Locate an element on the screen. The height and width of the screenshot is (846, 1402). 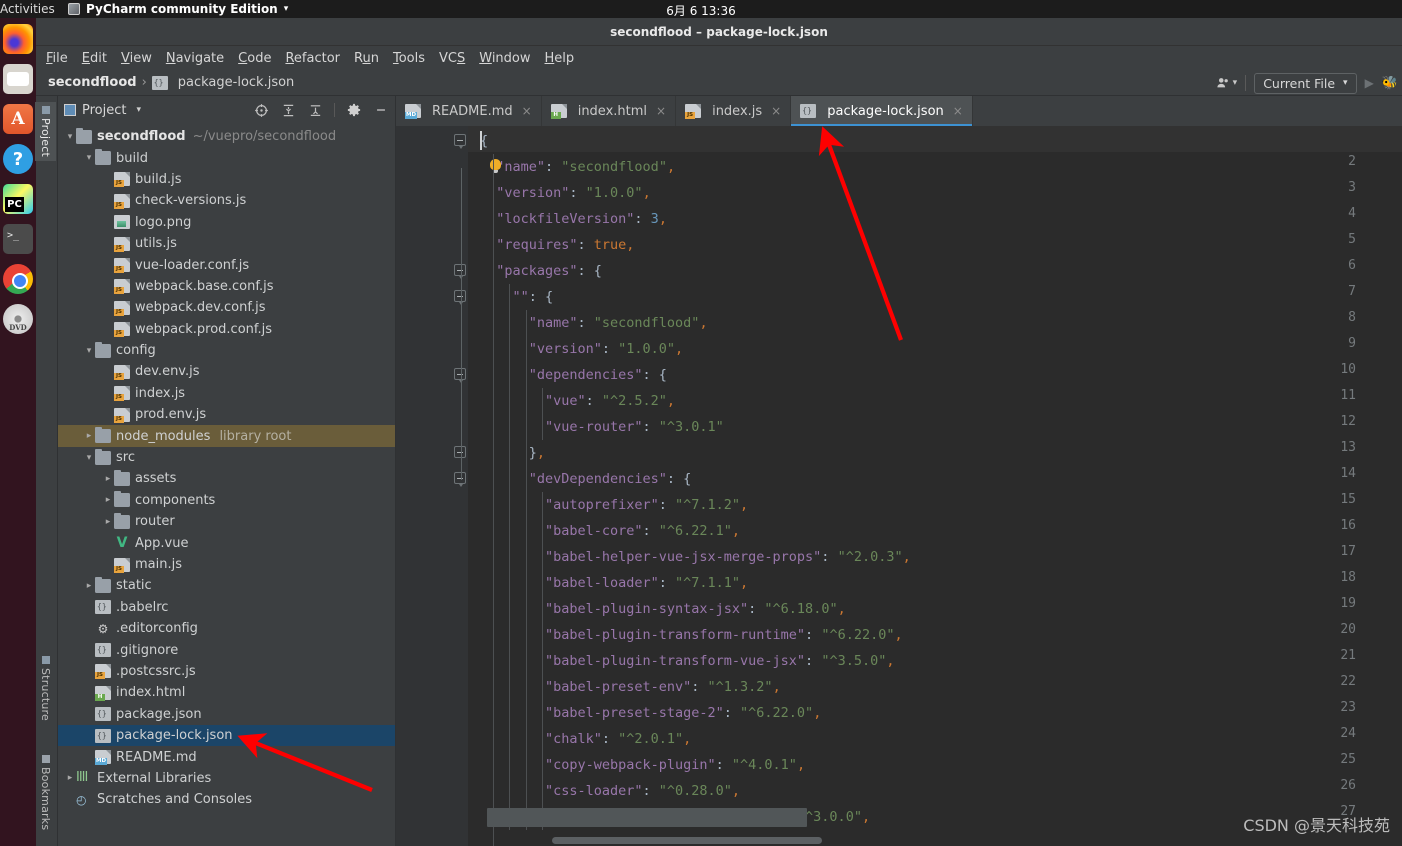
tree-item-dev-env-js: JS dev.env.js is located at coordinates (226, 371).